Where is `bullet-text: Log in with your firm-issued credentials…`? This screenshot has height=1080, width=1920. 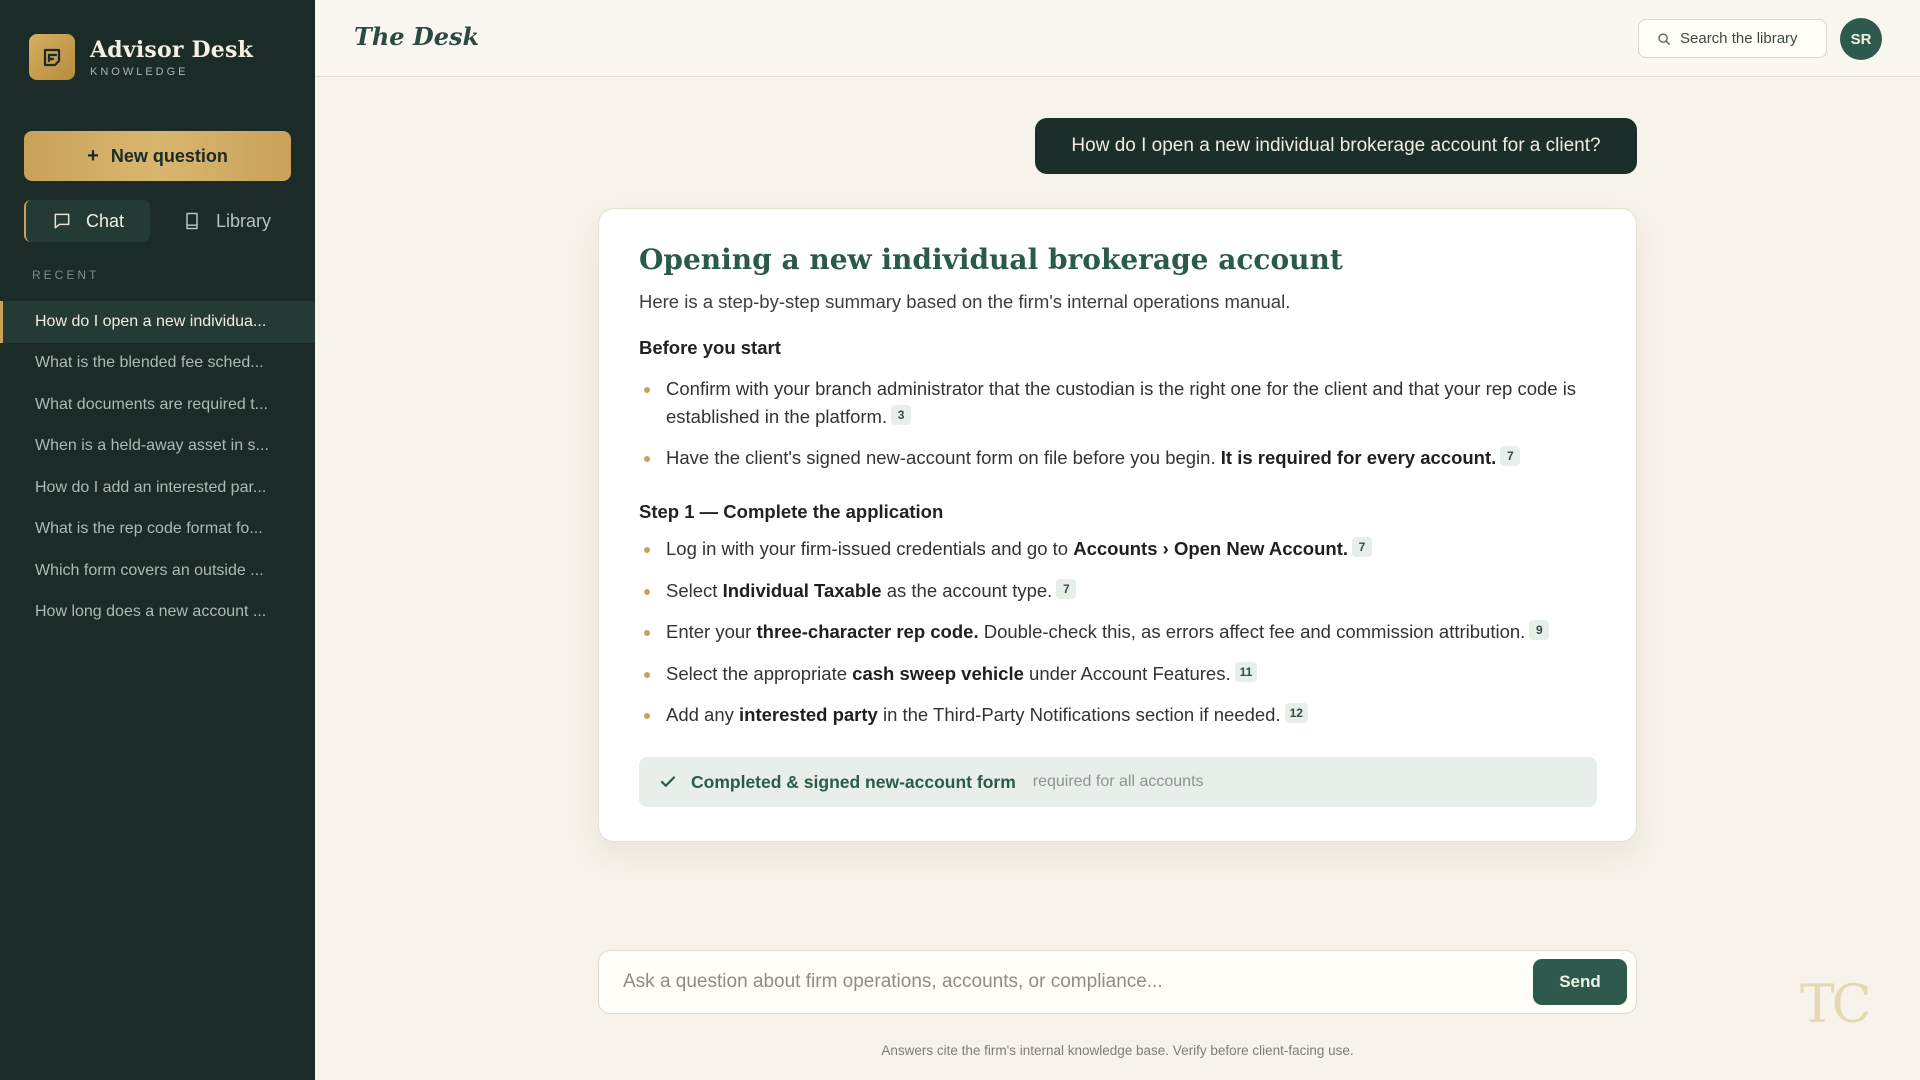 bullet-text: Log in with your firm-issued credentials… is located at coordinates (870, 548).